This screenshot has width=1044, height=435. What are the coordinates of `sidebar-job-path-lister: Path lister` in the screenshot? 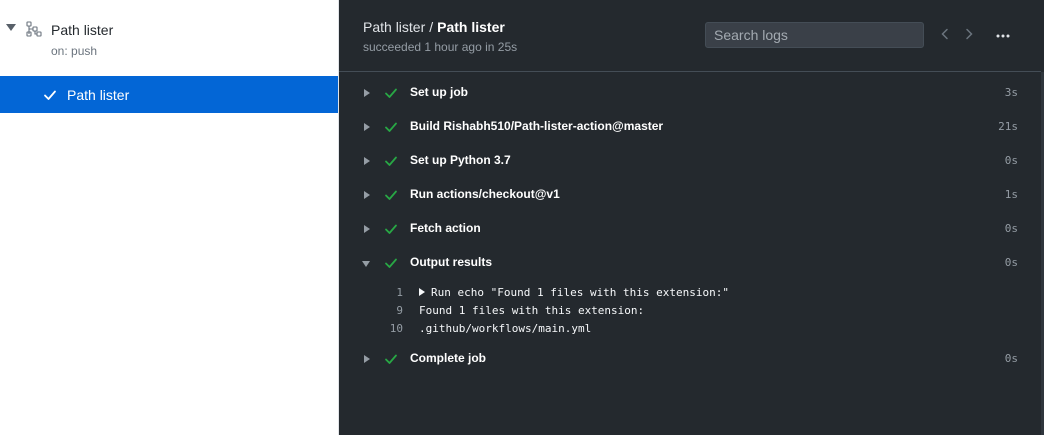 It's located at (169, 94).